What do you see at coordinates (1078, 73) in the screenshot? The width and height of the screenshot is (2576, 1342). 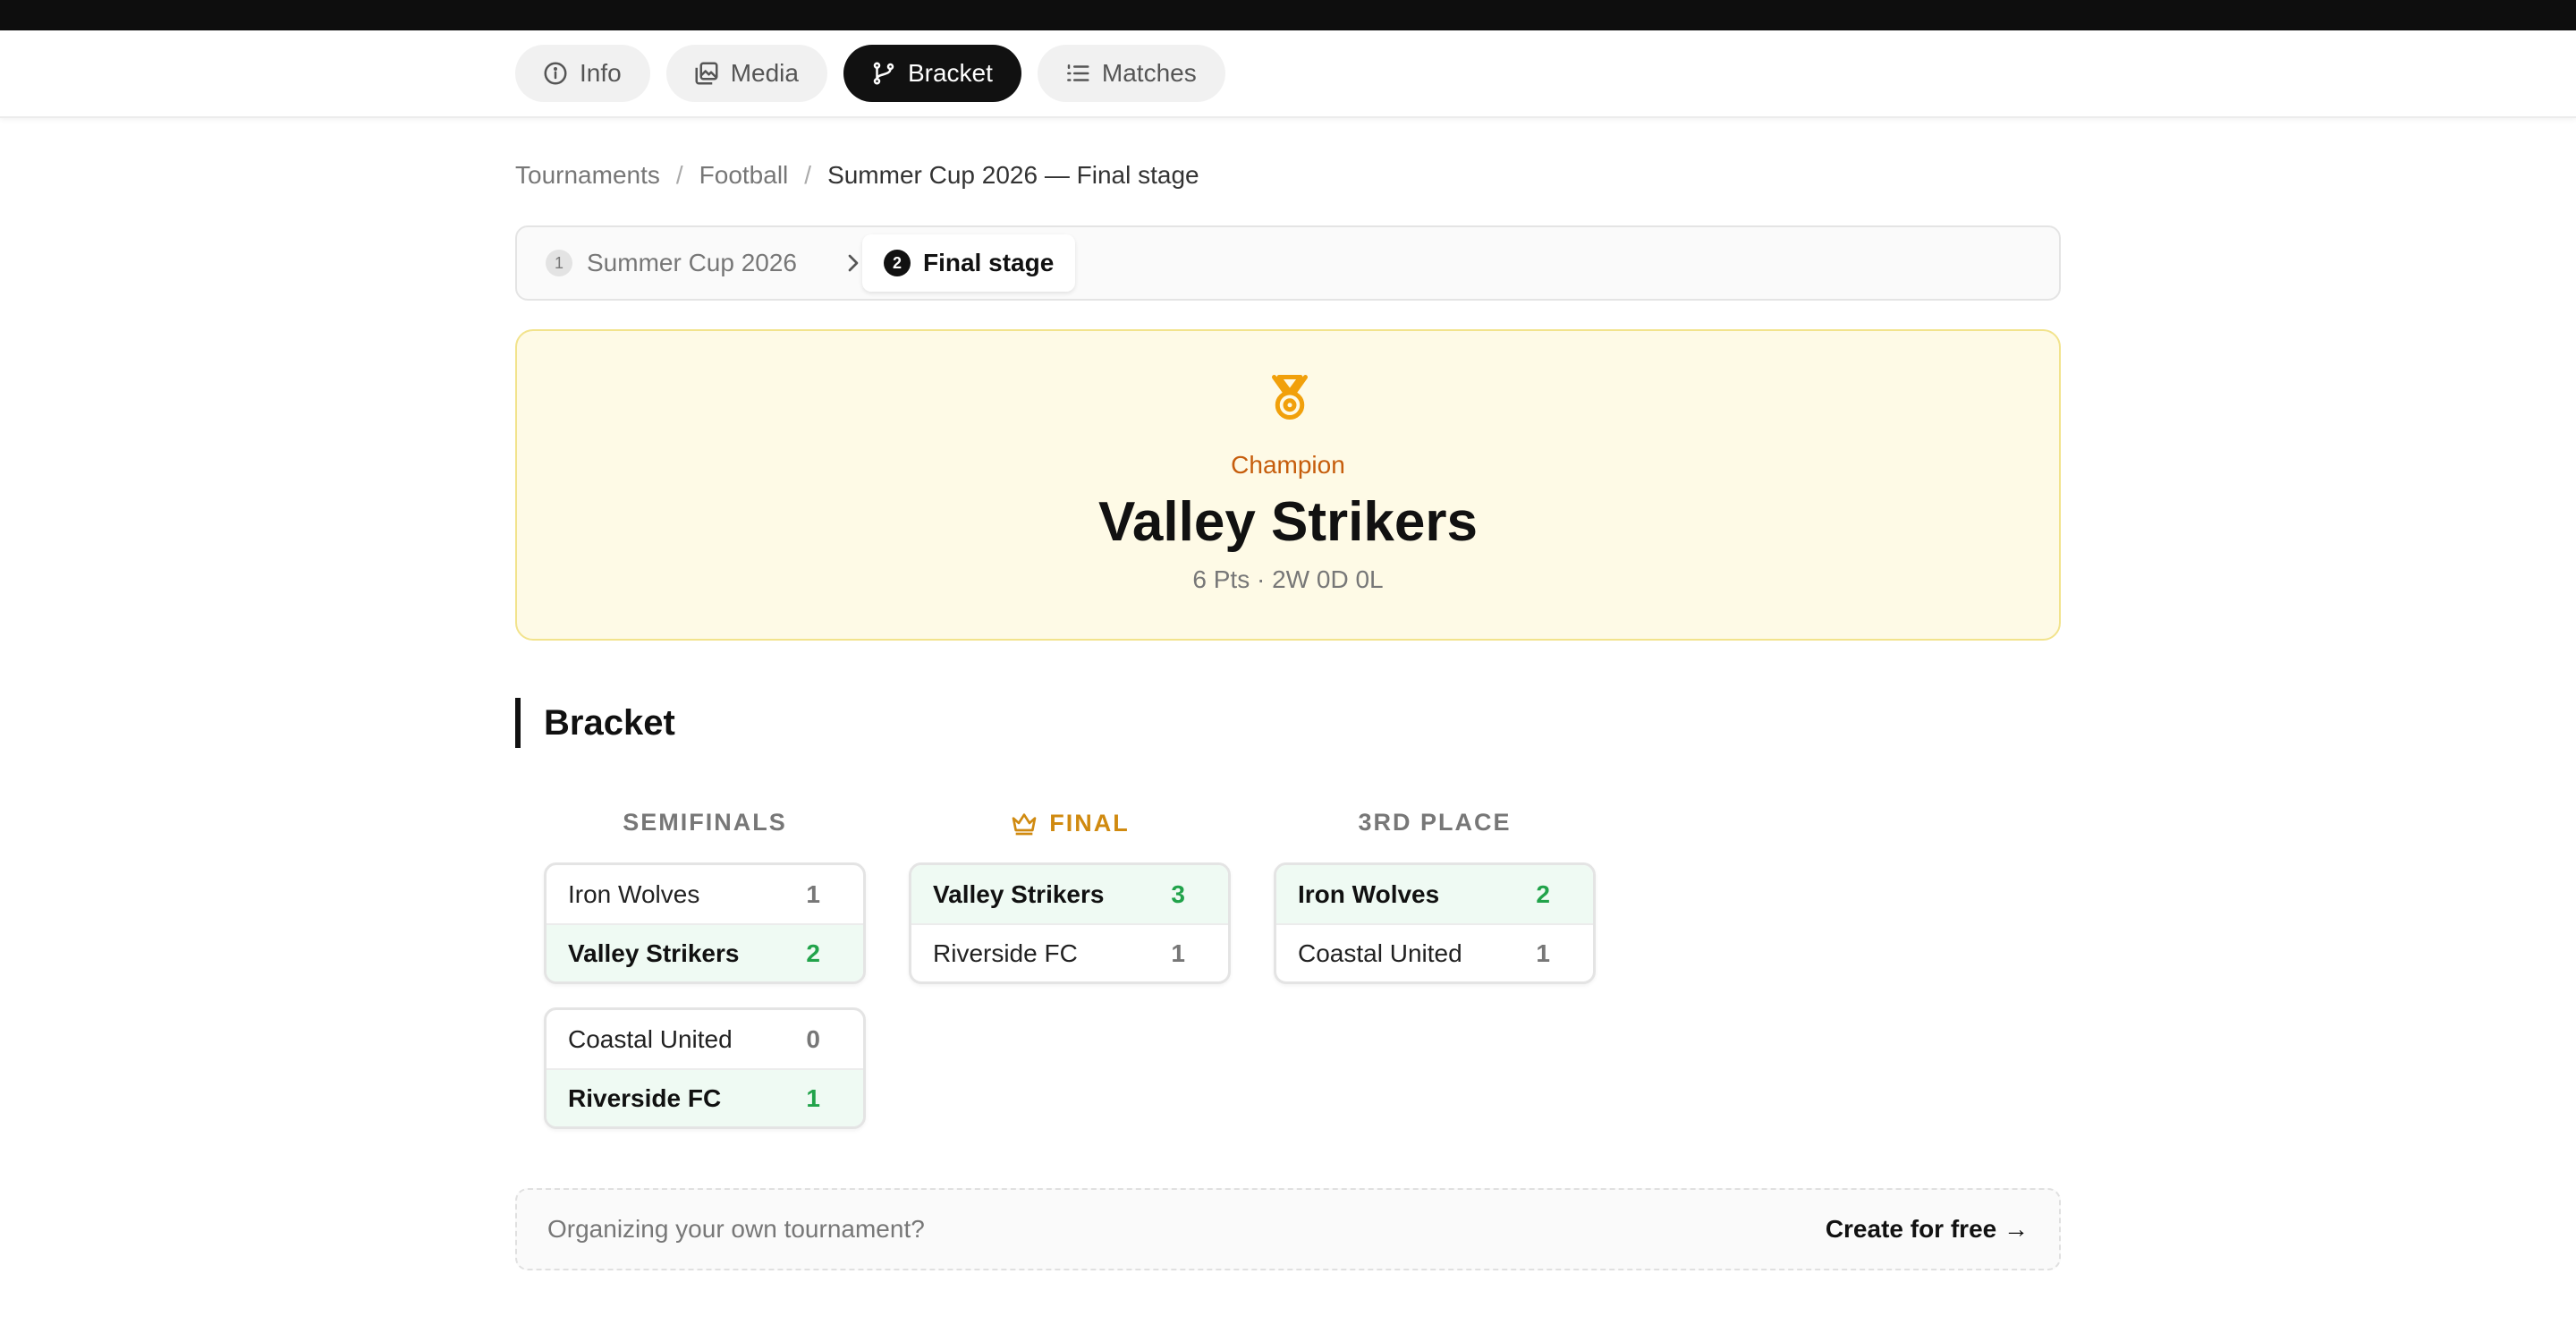 I see `list-icon` at bounding box center [1078, 73].